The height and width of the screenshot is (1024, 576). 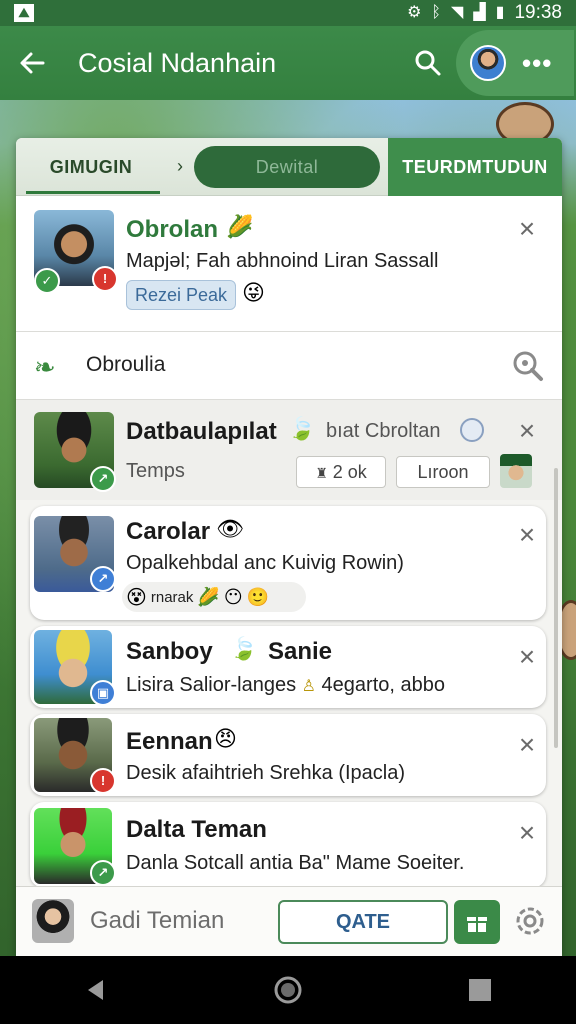 I want to click on nfc-icon: ⚙, so click(x=414, y=12).